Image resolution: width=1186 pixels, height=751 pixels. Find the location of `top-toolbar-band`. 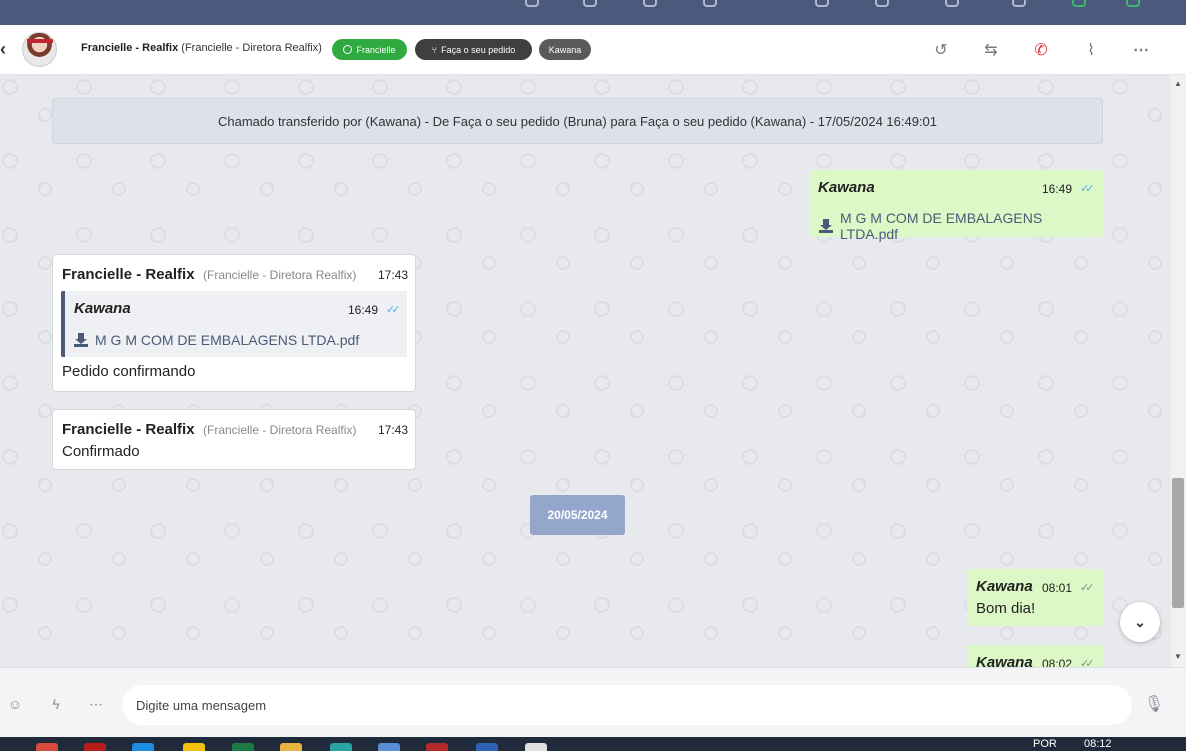

top-toolbar-band is located at coordinates (593, 12).